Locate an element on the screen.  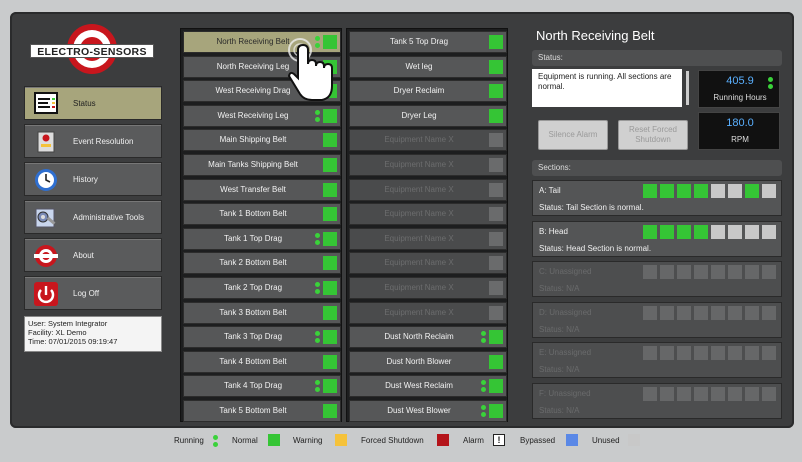
equipment-label: West Receiving Leg is located at coordinates (253, 115).